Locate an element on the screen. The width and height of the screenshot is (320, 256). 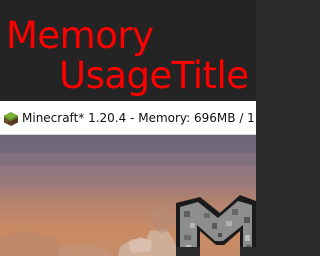
overlay-title-line-1: Memory is located at coordinates (80, 35).